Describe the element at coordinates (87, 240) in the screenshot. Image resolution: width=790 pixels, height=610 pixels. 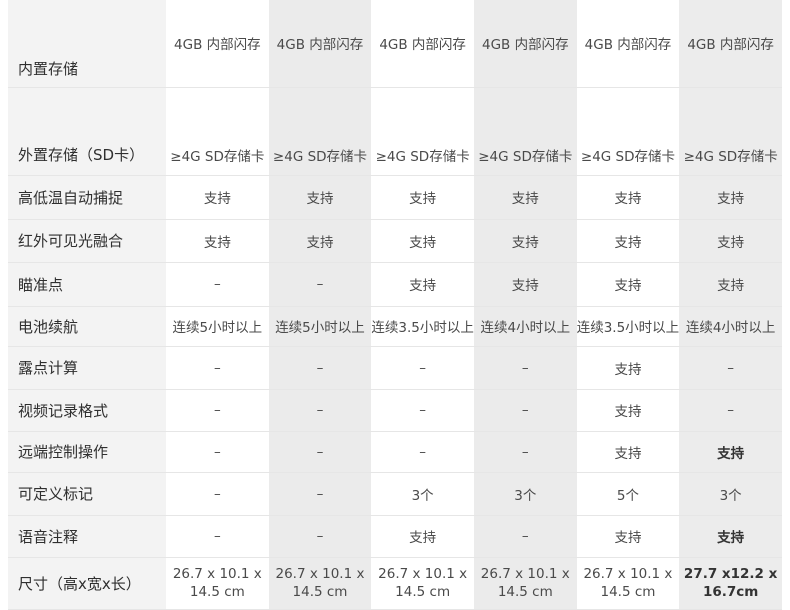
I see `row-label: 红外可见光融合` at that location.